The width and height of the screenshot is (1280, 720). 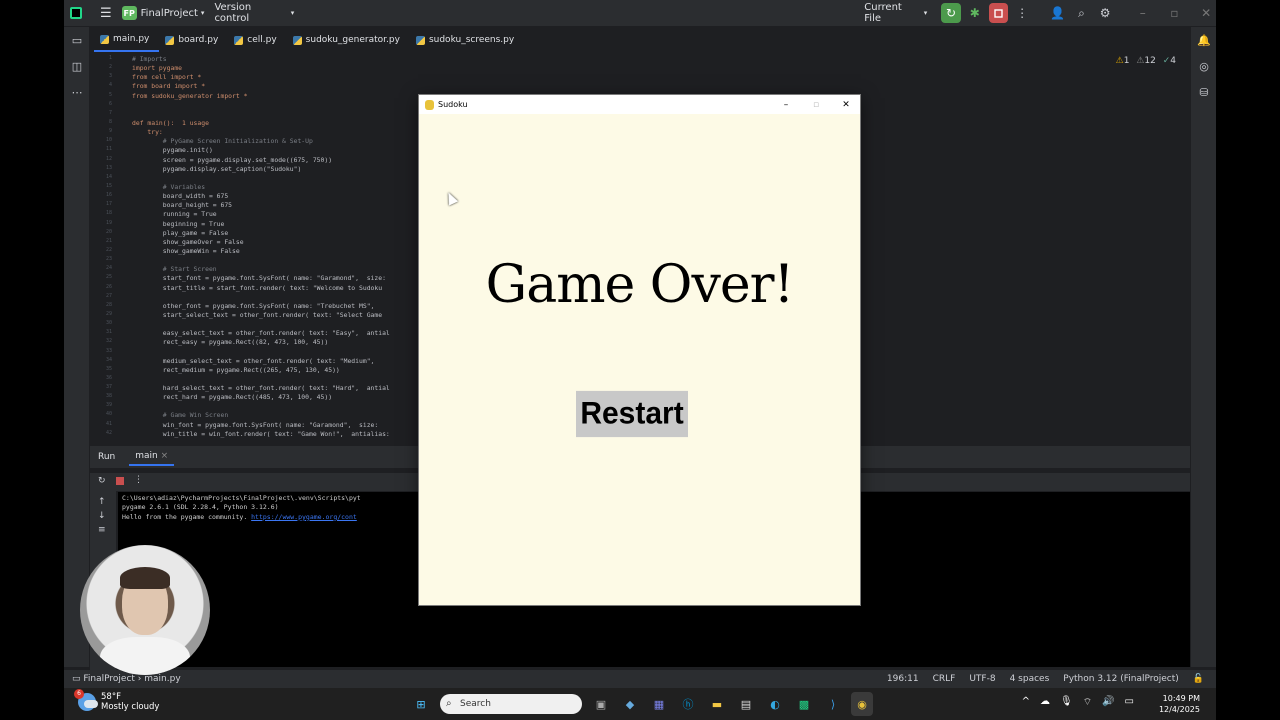 I want to click on restart-button: Restart, so click(x=632, y=414).